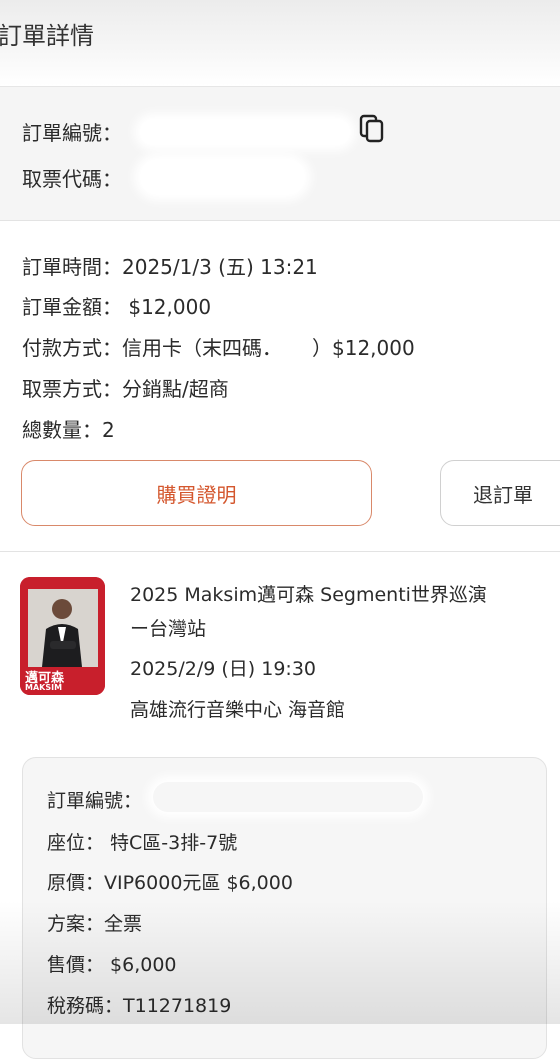  I want to click on copy-icon, so click(372, 131).